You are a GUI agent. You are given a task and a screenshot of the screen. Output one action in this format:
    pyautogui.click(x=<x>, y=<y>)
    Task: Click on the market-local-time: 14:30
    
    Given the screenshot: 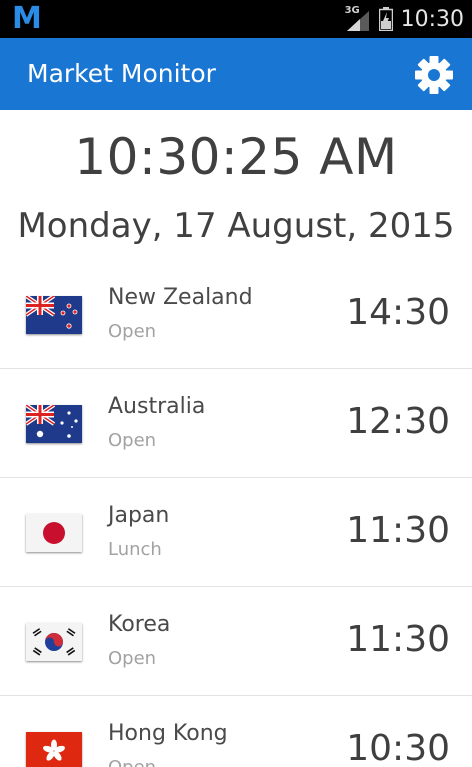 What is the action you would take?
    pyautogui.click(x=398, y=312)
    